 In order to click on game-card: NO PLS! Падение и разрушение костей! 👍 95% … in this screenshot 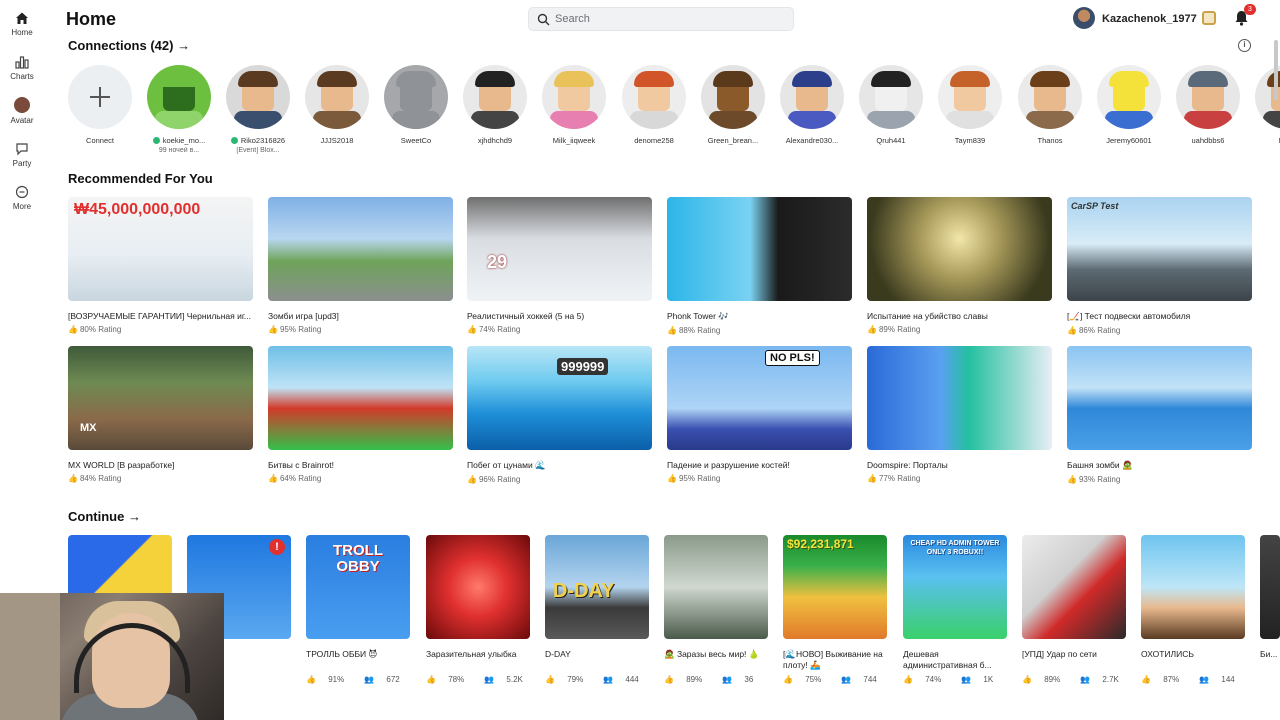, I will do `click(759, 414)`.